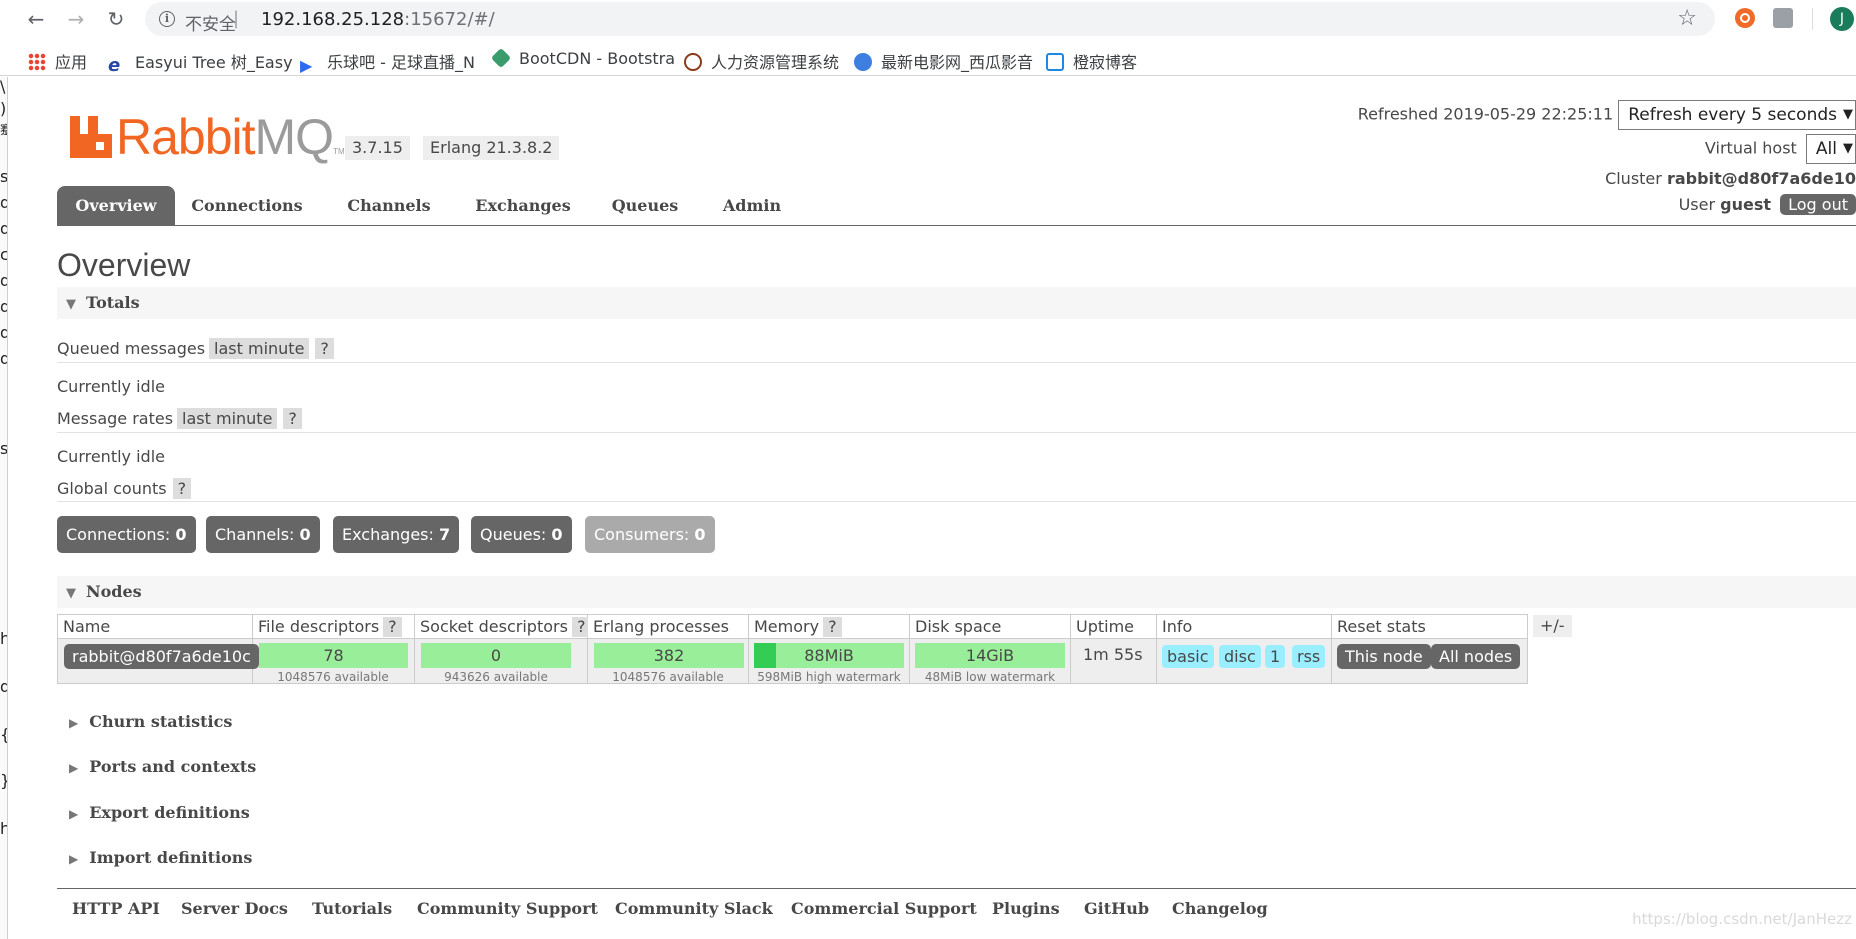 This screenshot has width=1856, height=939. Describe the element at coordinates (116, 908) in the screenshot. I see `footer-link-http-api: HTTP API` at that location.